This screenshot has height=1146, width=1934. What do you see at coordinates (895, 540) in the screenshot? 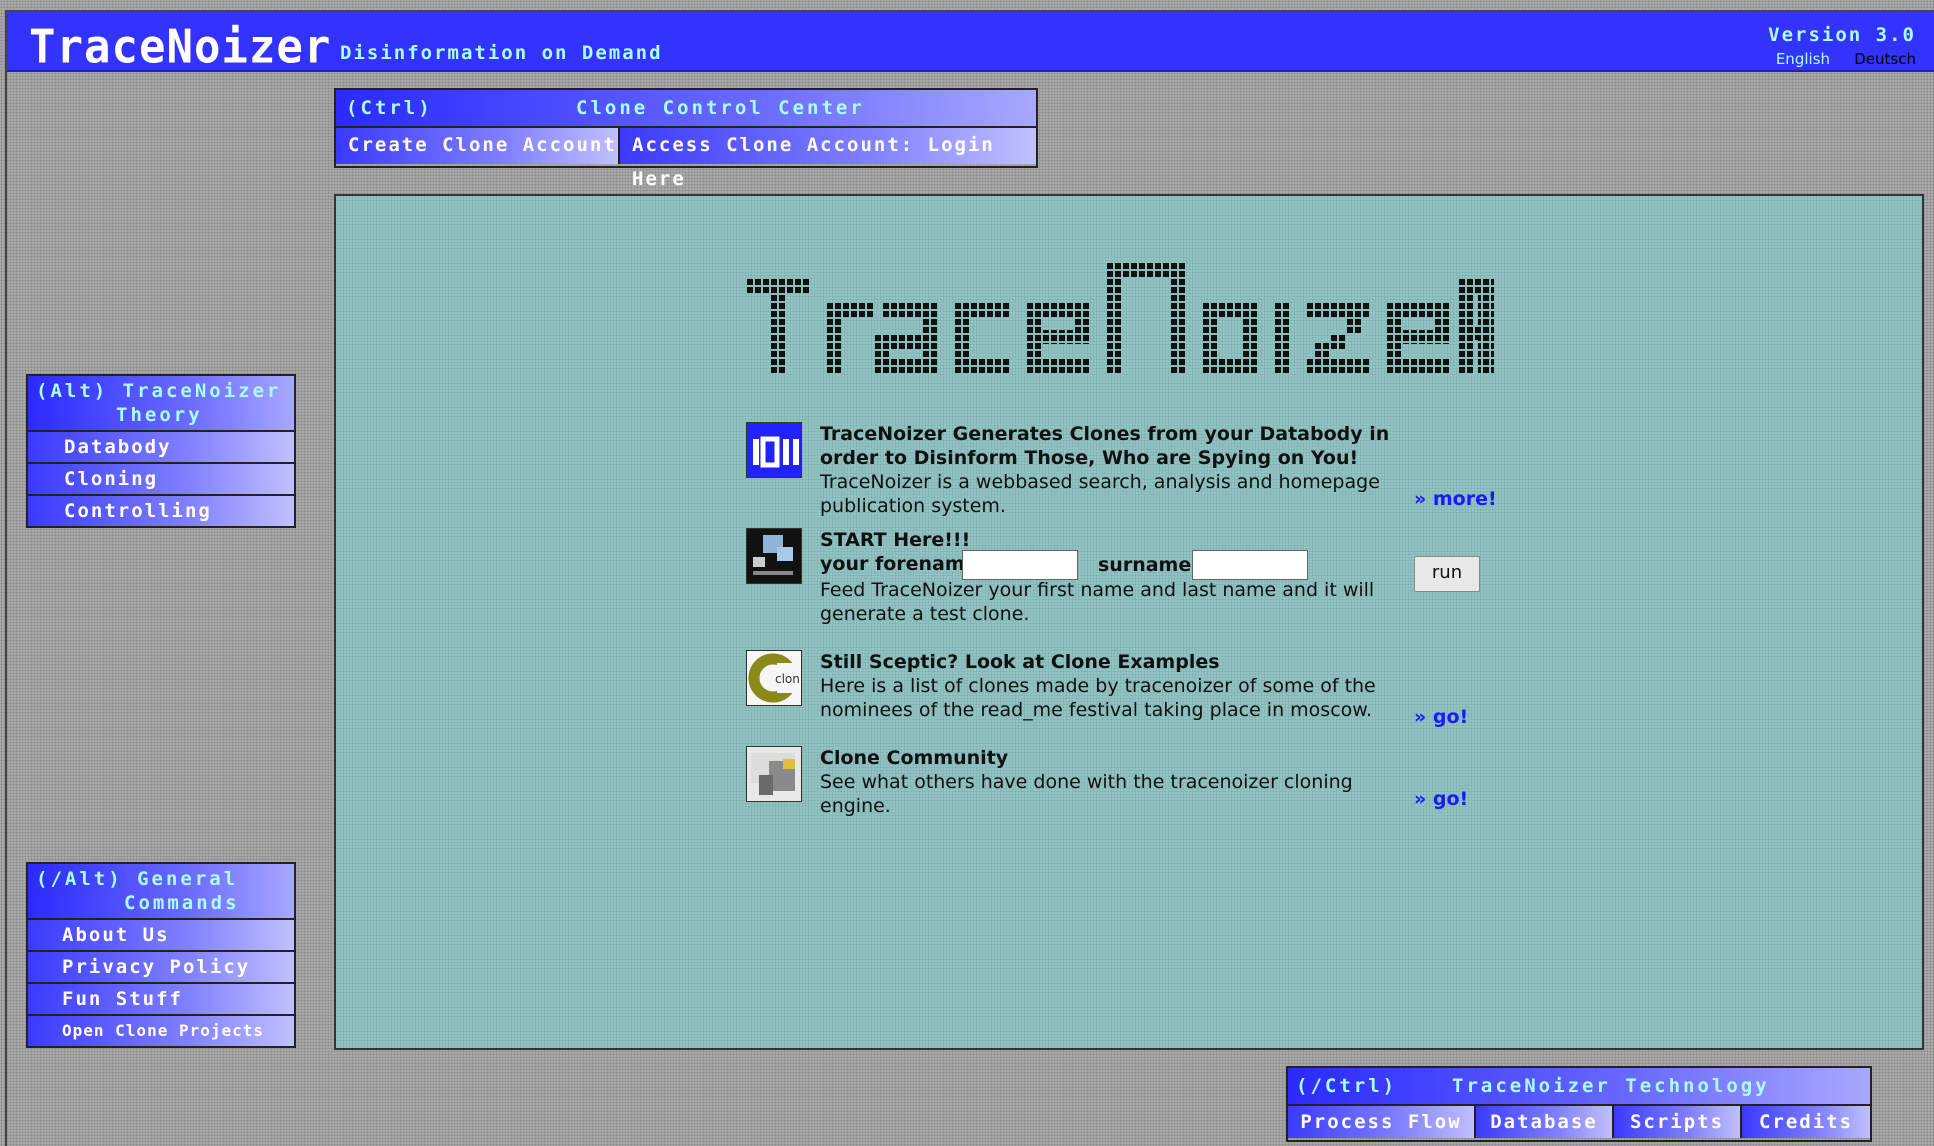
I see `start-heading: START Here!!!` at bounding box center [895, 540].